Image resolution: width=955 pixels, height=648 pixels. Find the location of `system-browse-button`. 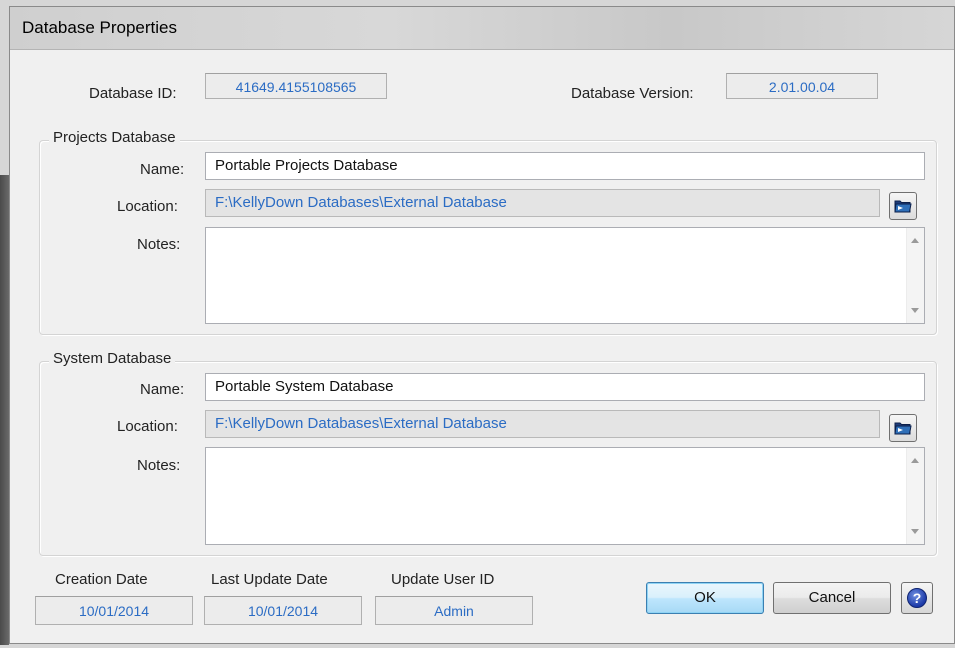

system-browse-button is located at coordinates (903, 428).